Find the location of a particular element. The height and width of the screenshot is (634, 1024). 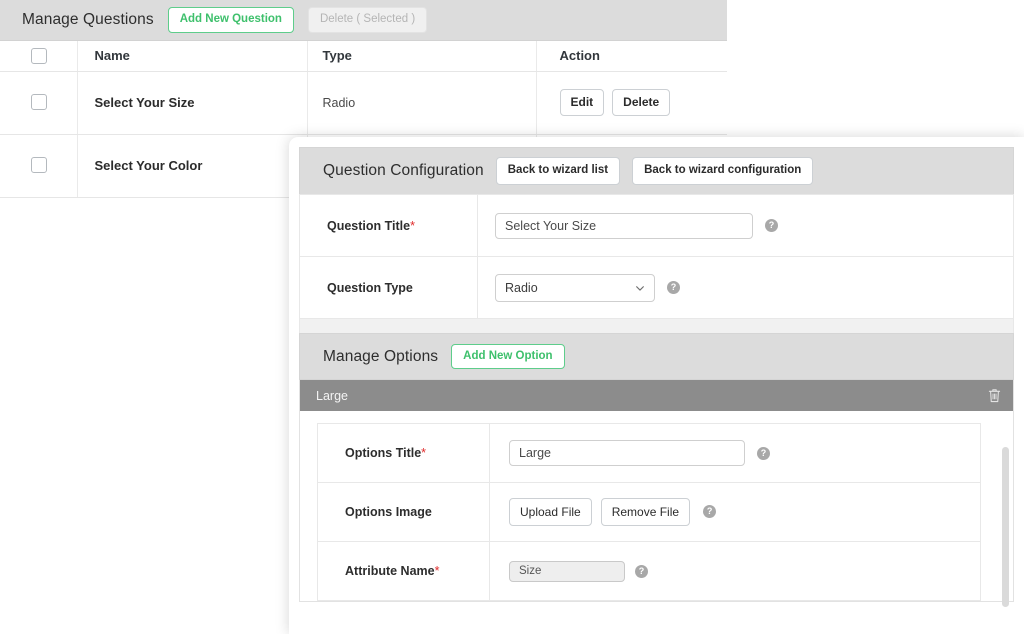

add-new-question-button: Add New Question is located at coordinates (230, 20).